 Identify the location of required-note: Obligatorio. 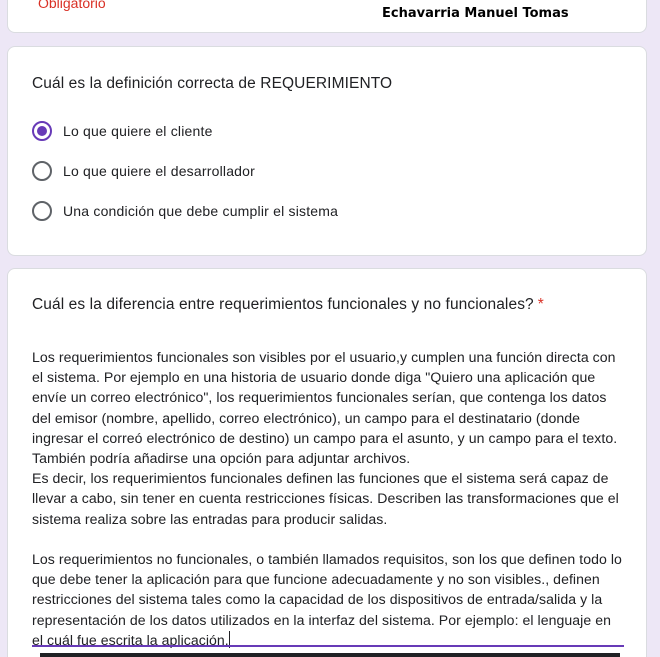
(72, 5).